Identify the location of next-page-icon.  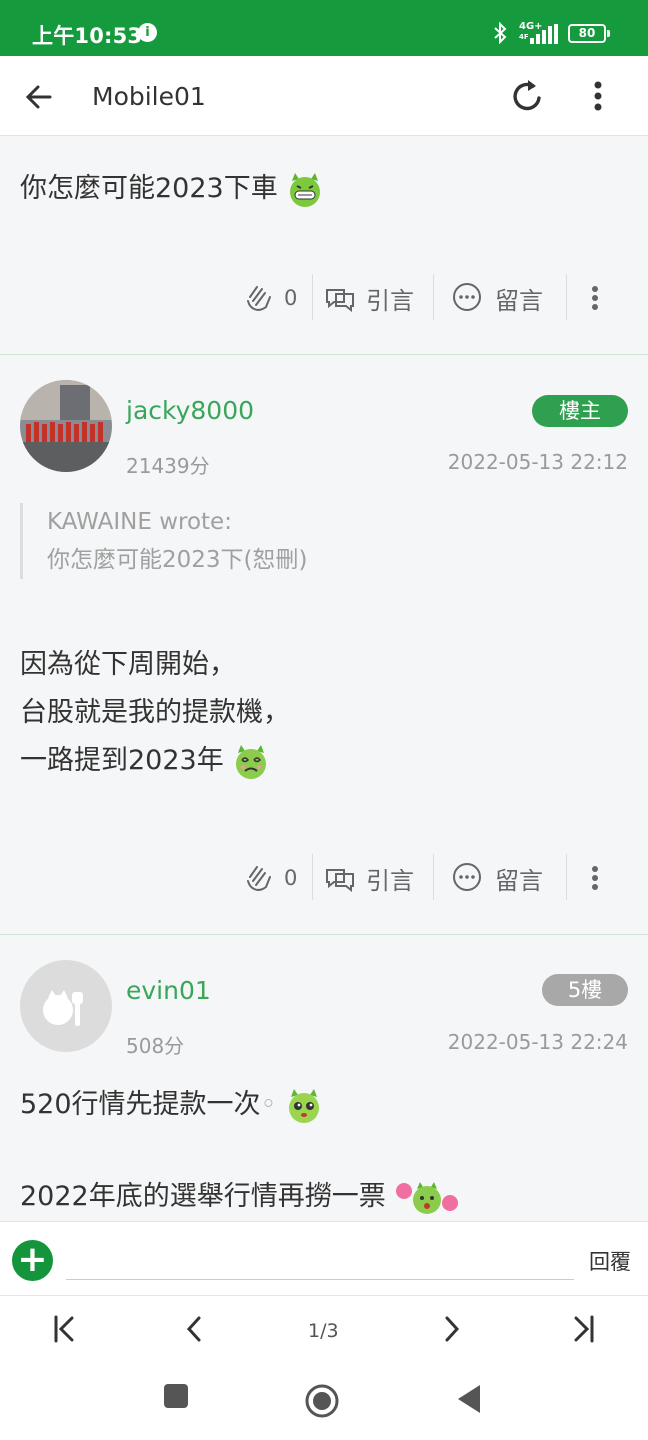
(452, 1329).